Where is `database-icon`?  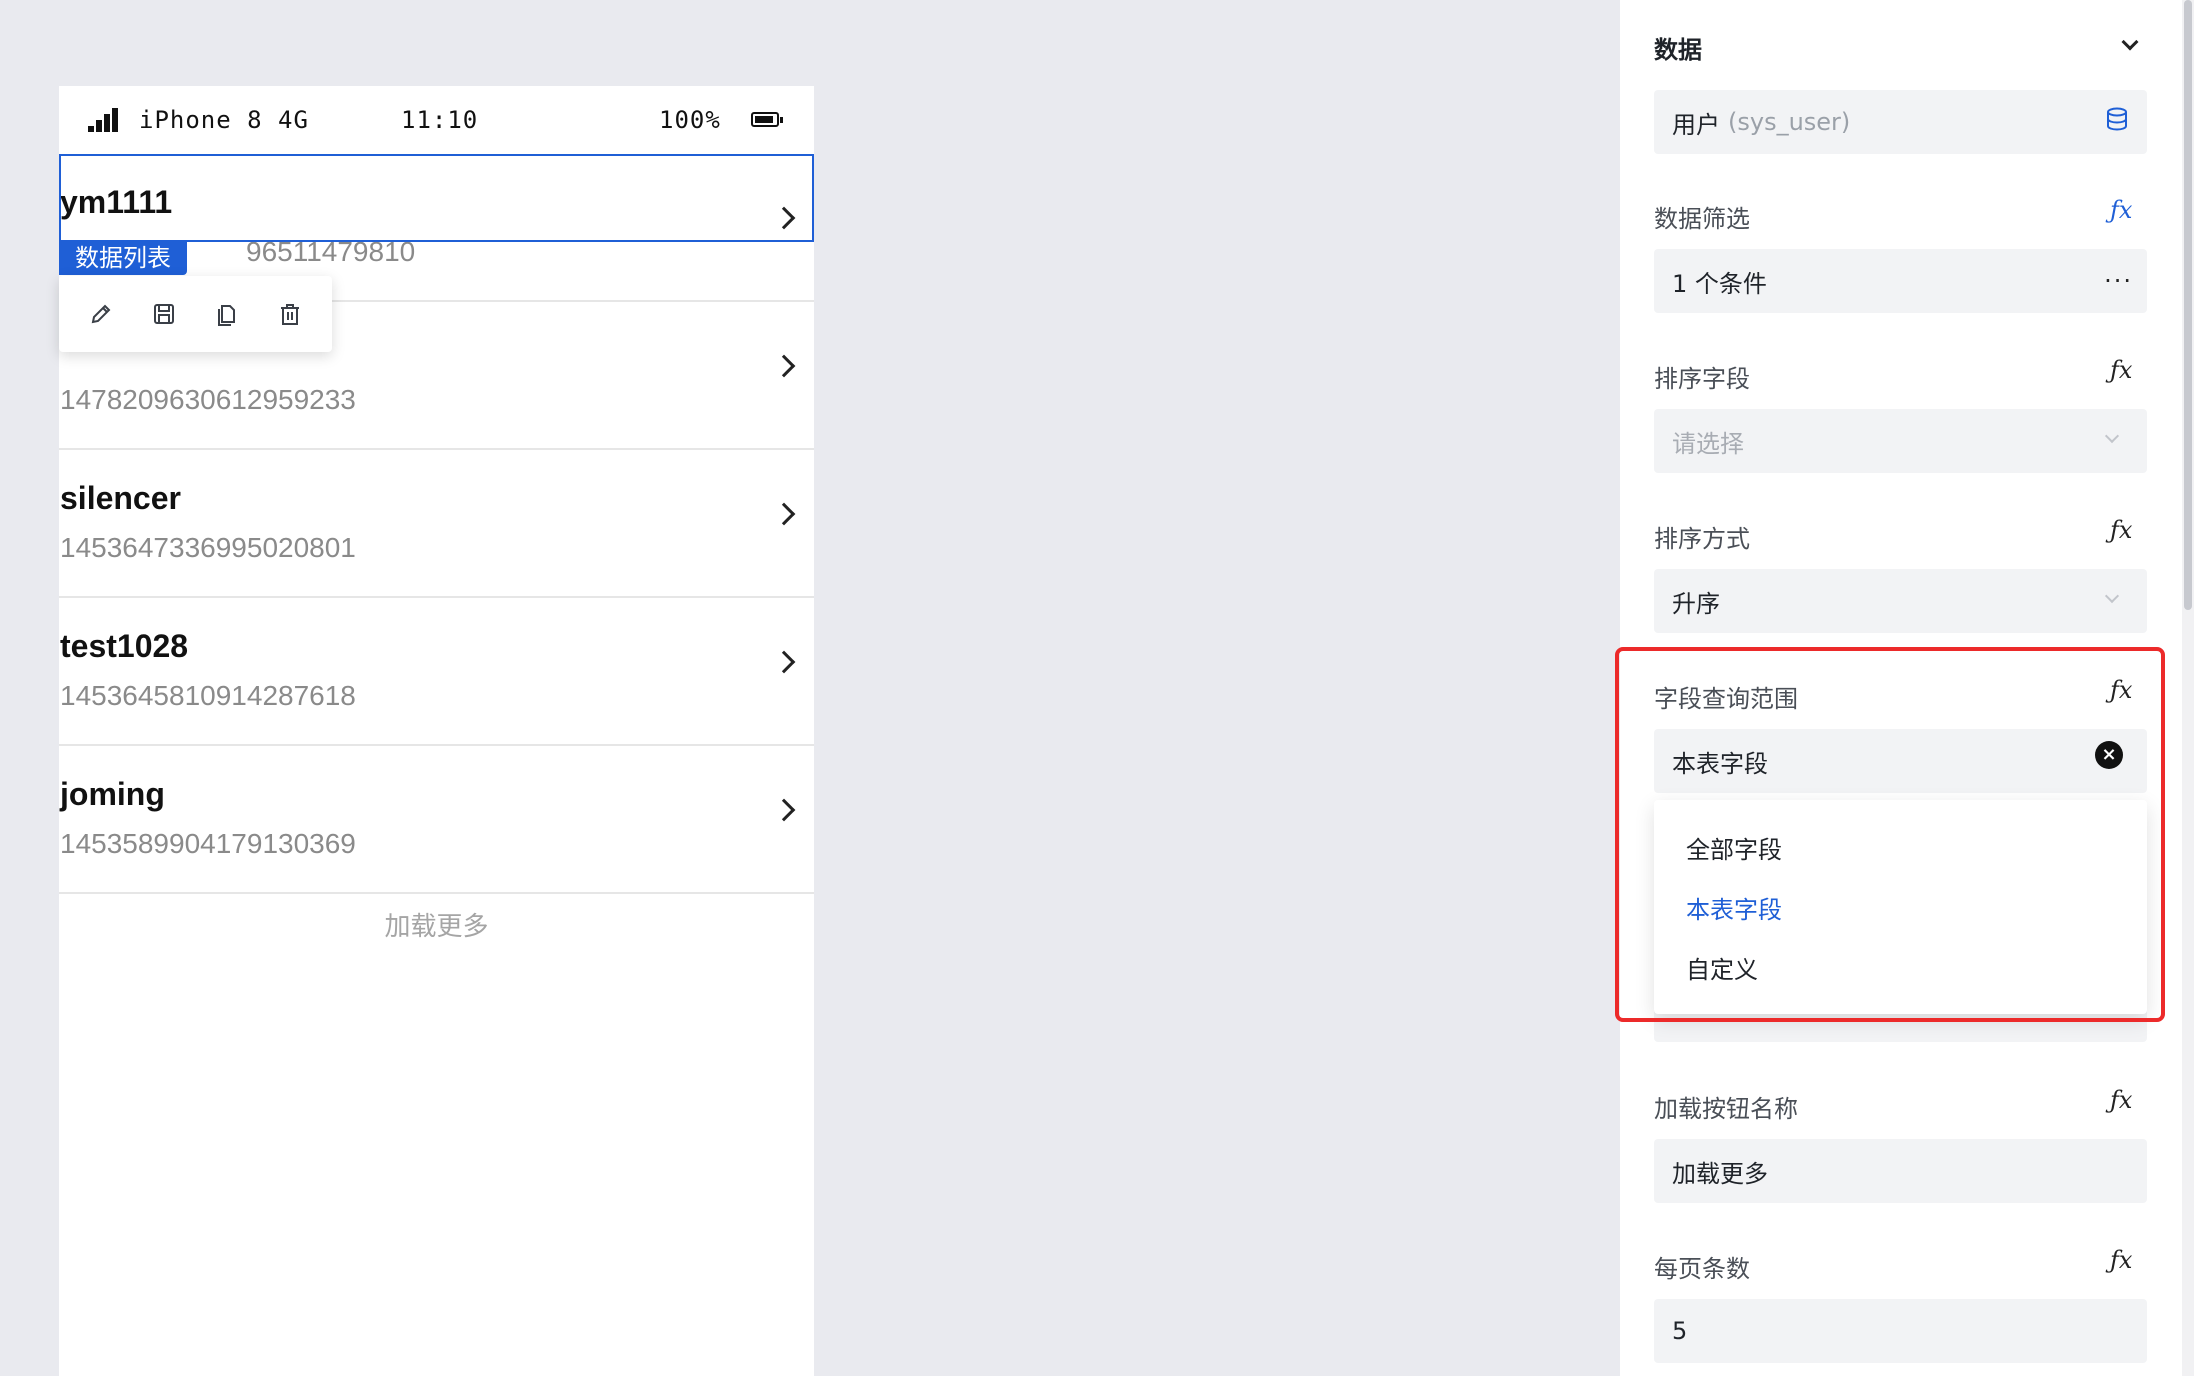 database-icon is located at coordinates (2117, 122).